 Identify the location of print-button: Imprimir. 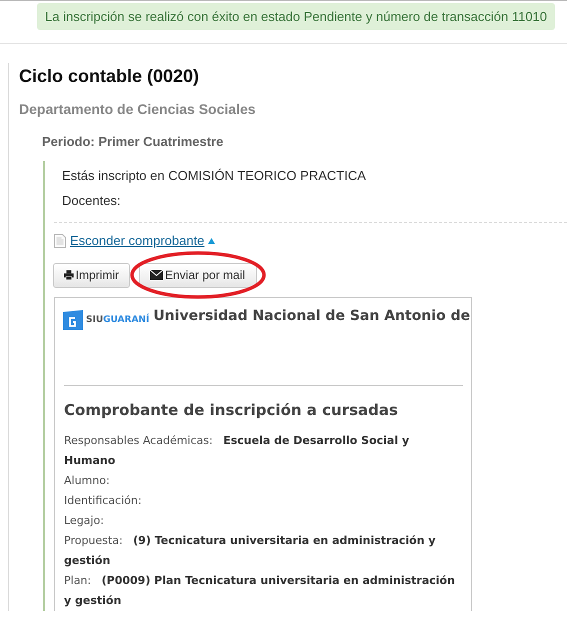
(91, 275).